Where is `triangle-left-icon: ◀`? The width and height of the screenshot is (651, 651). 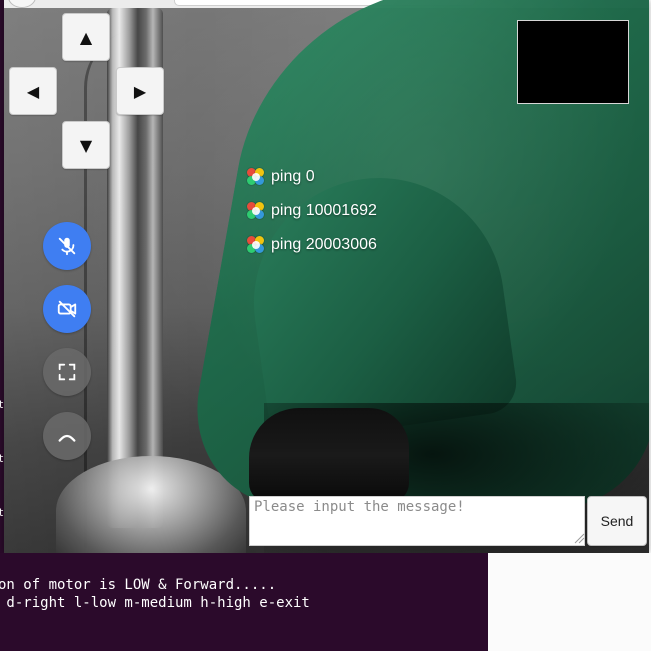
triangle-left-icon: ◀ is located at coordinates (33, 91).